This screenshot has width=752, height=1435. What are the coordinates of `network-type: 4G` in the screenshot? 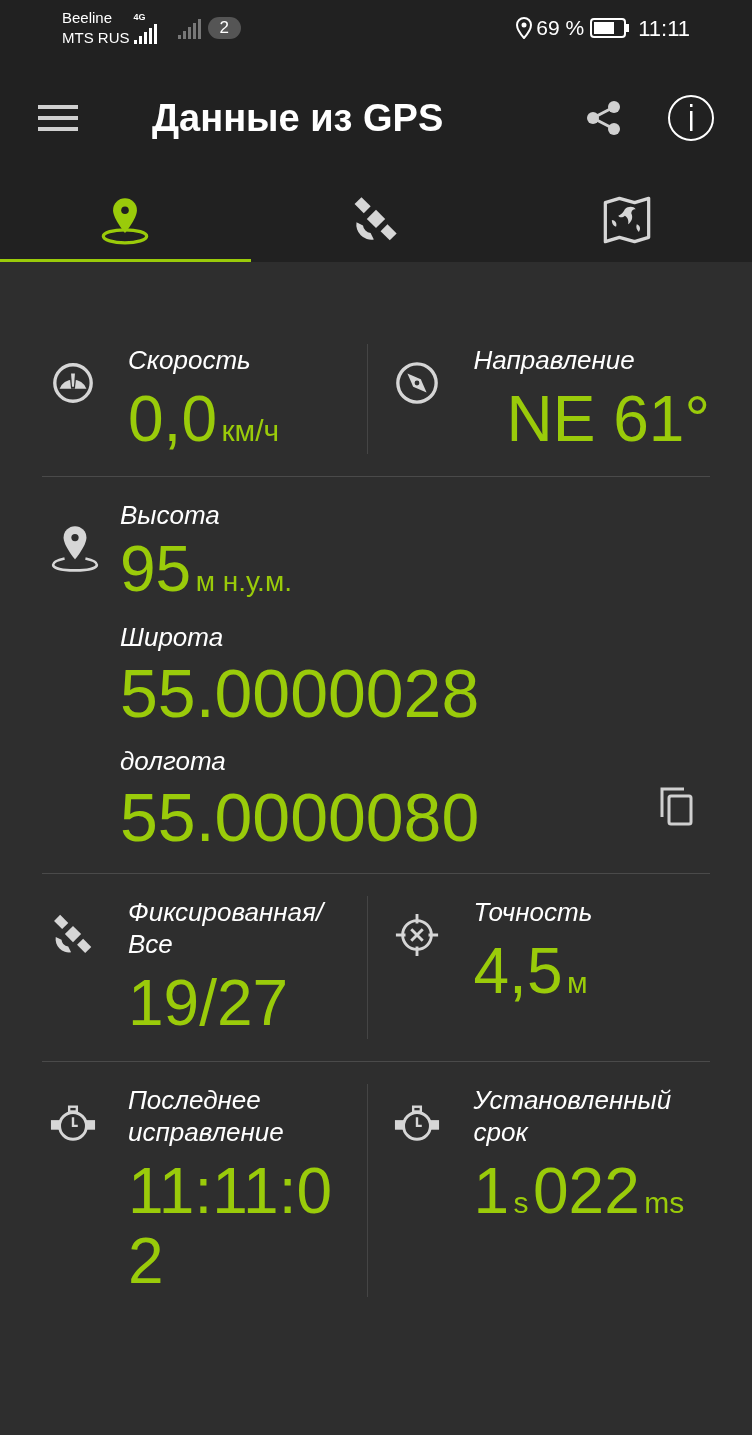 It's located at (139, 17).